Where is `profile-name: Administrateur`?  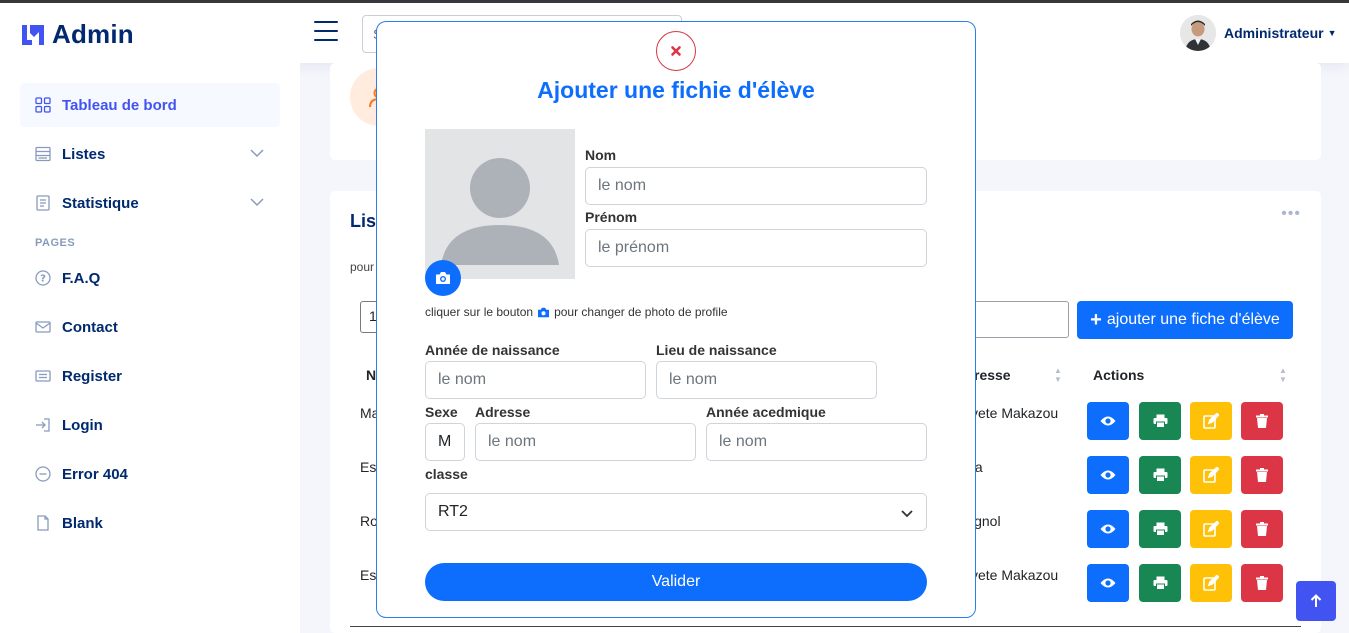 profile-name: Administrateur is located at coordinates (1274, 33).